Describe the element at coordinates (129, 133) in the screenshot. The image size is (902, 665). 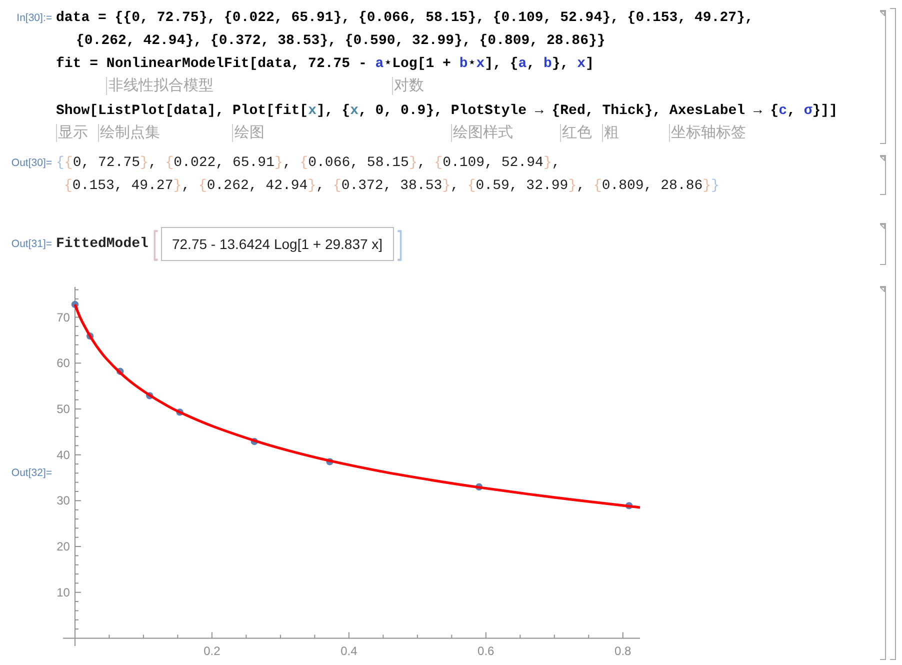
I see `hint-label: 绘制点集` at that location.